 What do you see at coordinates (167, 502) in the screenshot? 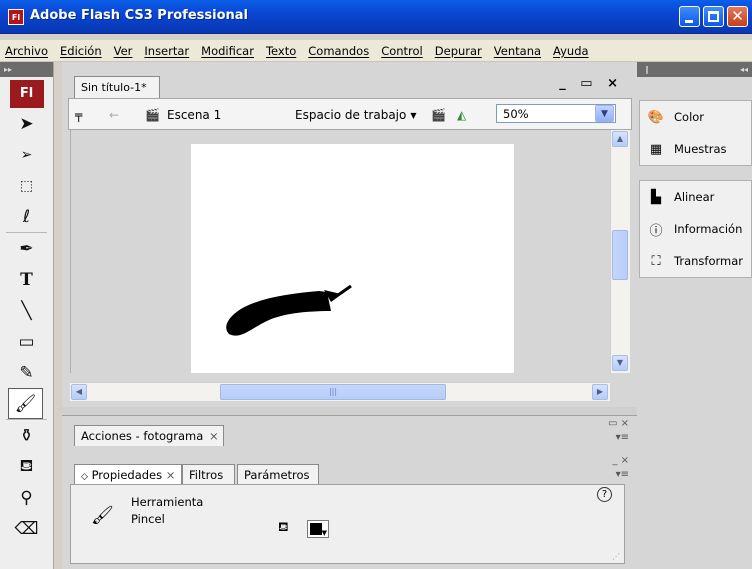
I see `tool-type-label: Herramienta` at bounding box center [167, 502].